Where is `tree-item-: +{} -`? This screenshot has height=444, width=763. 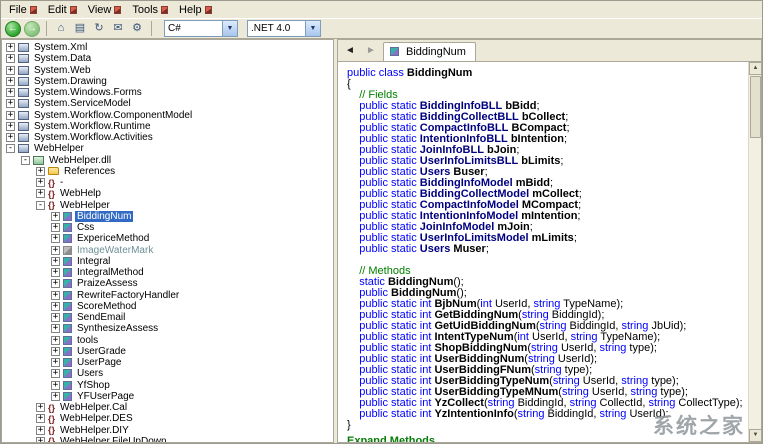 tree-item-: +{} - is located at coordinates (167, 182).